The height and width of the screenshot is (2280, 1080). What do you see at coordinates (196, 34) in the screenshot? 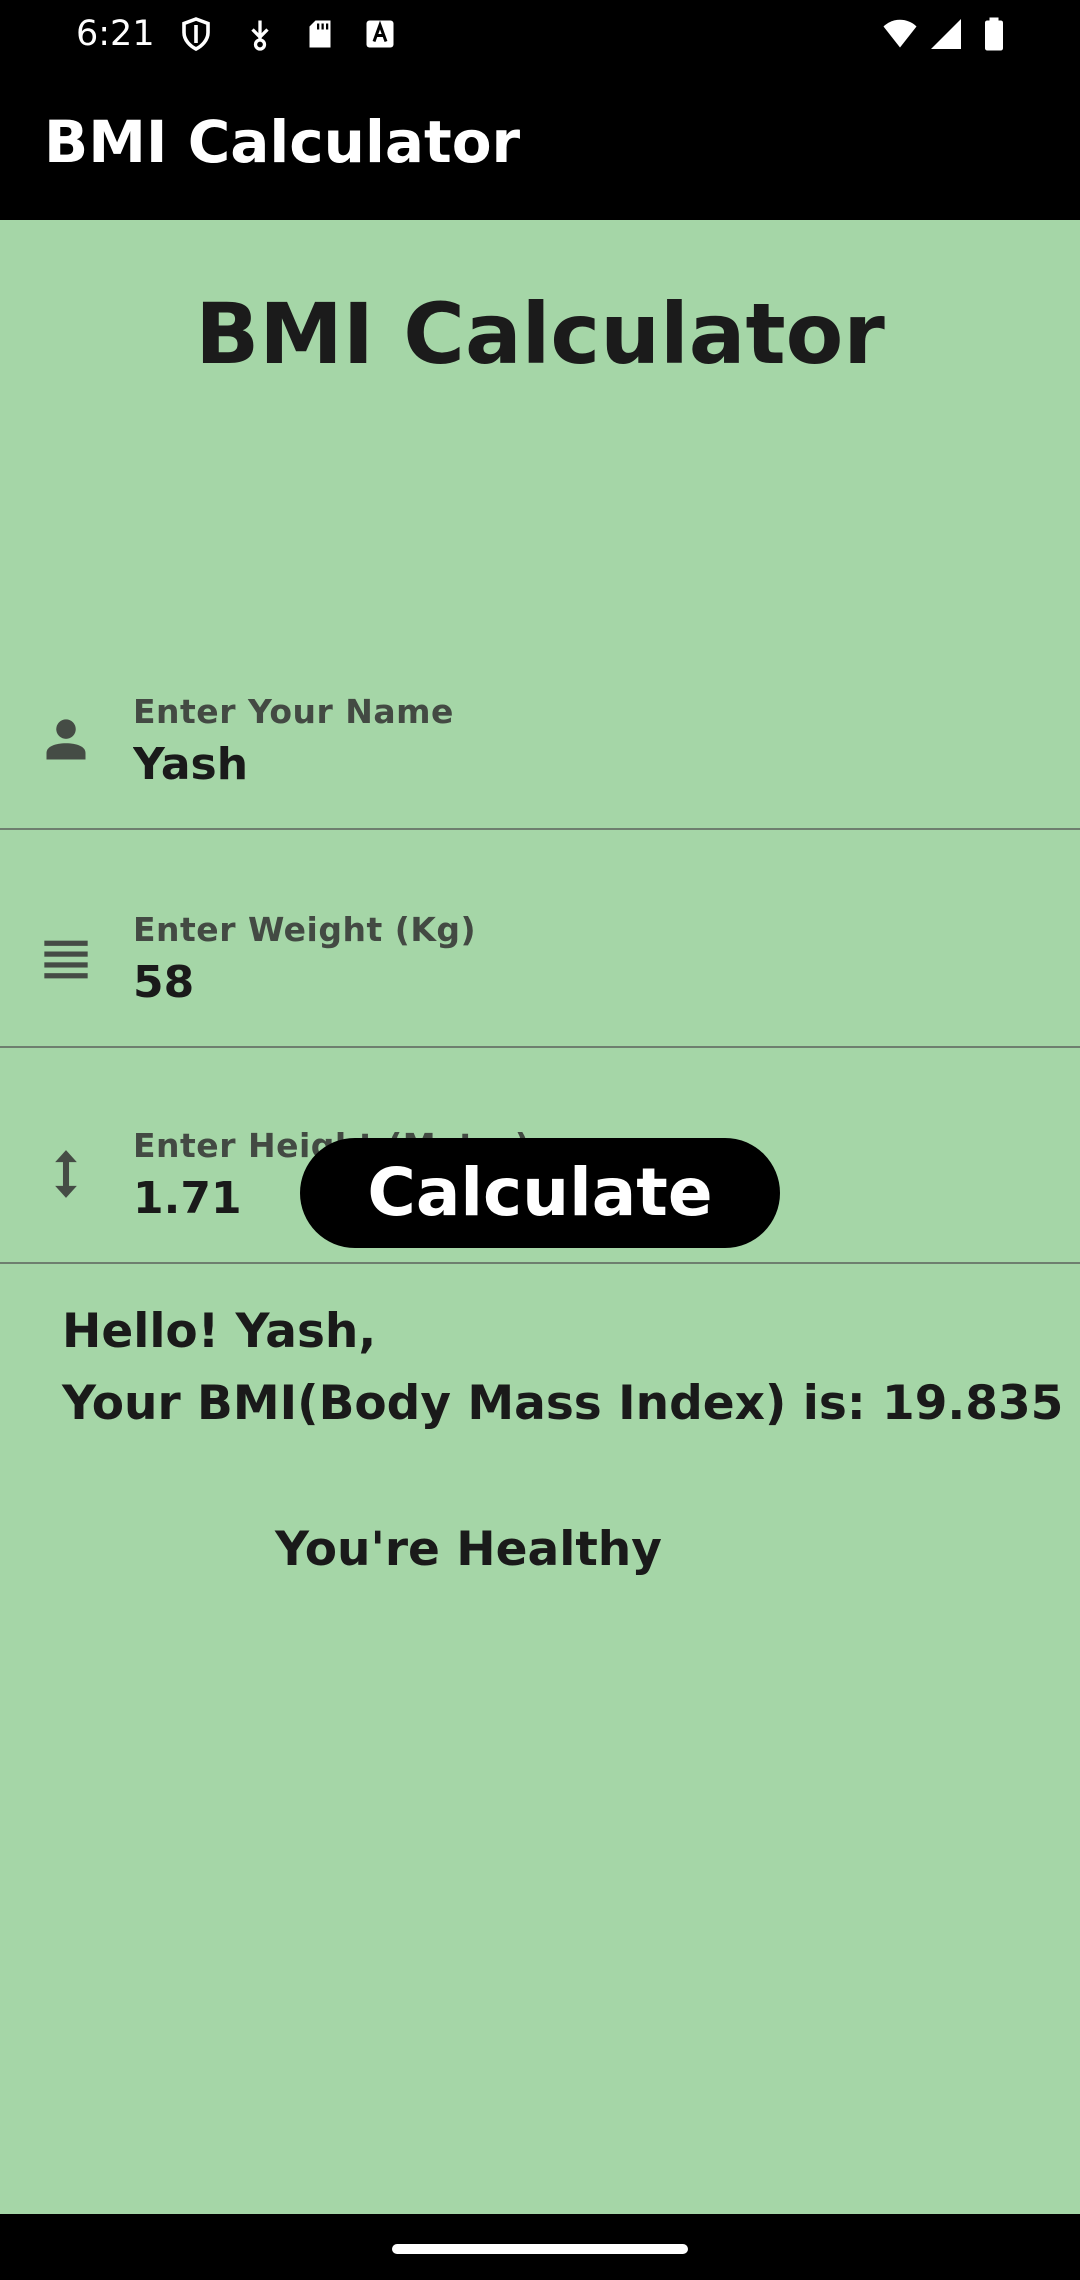
I see `shield-icon` at bounding box center [196, 34].